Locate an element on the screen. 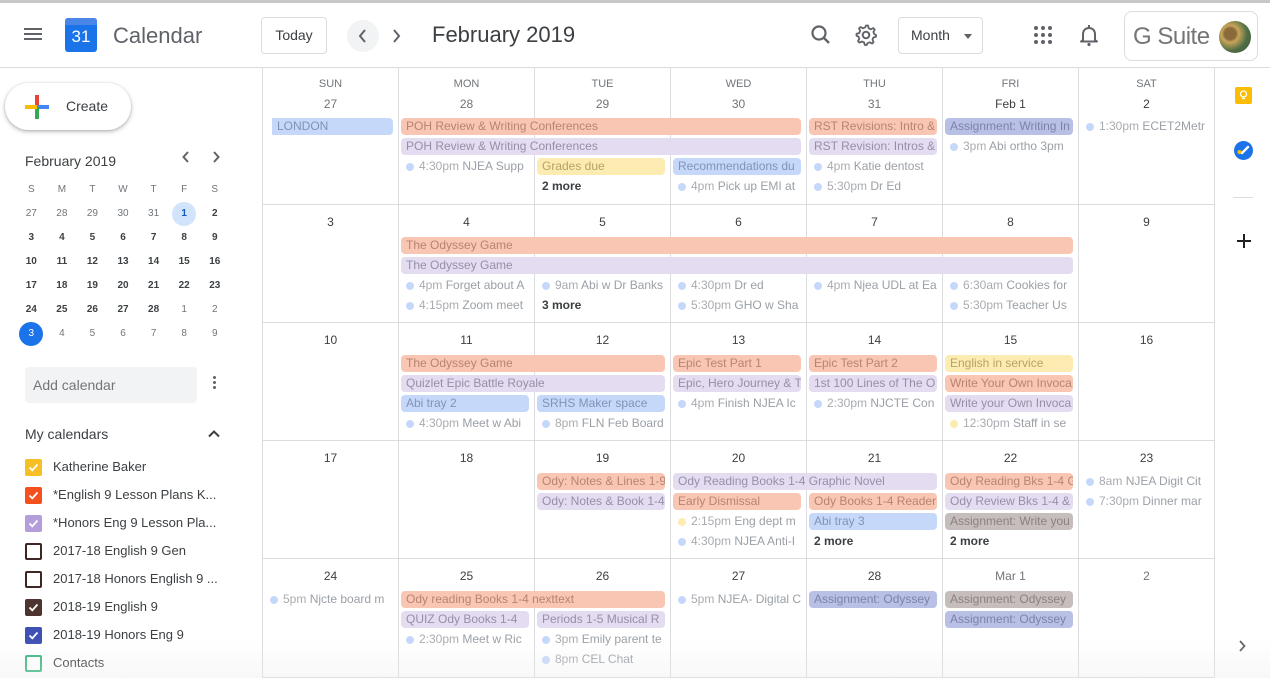 The image size is (1270, 681). mini-calendar-day: 4 is located at coordinates (62, 238).